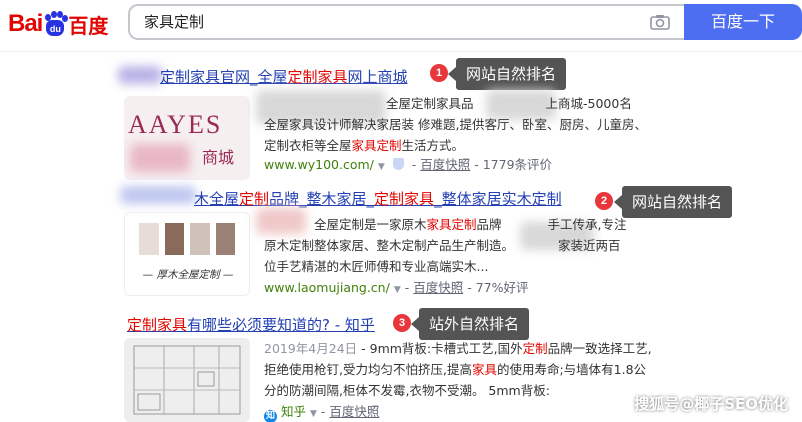 The image size is (802, 422). Describe the element at coordinates (224, 77) in the screenshot. I see `result-1-title-text: 定制家具官网_全屋` at that location.